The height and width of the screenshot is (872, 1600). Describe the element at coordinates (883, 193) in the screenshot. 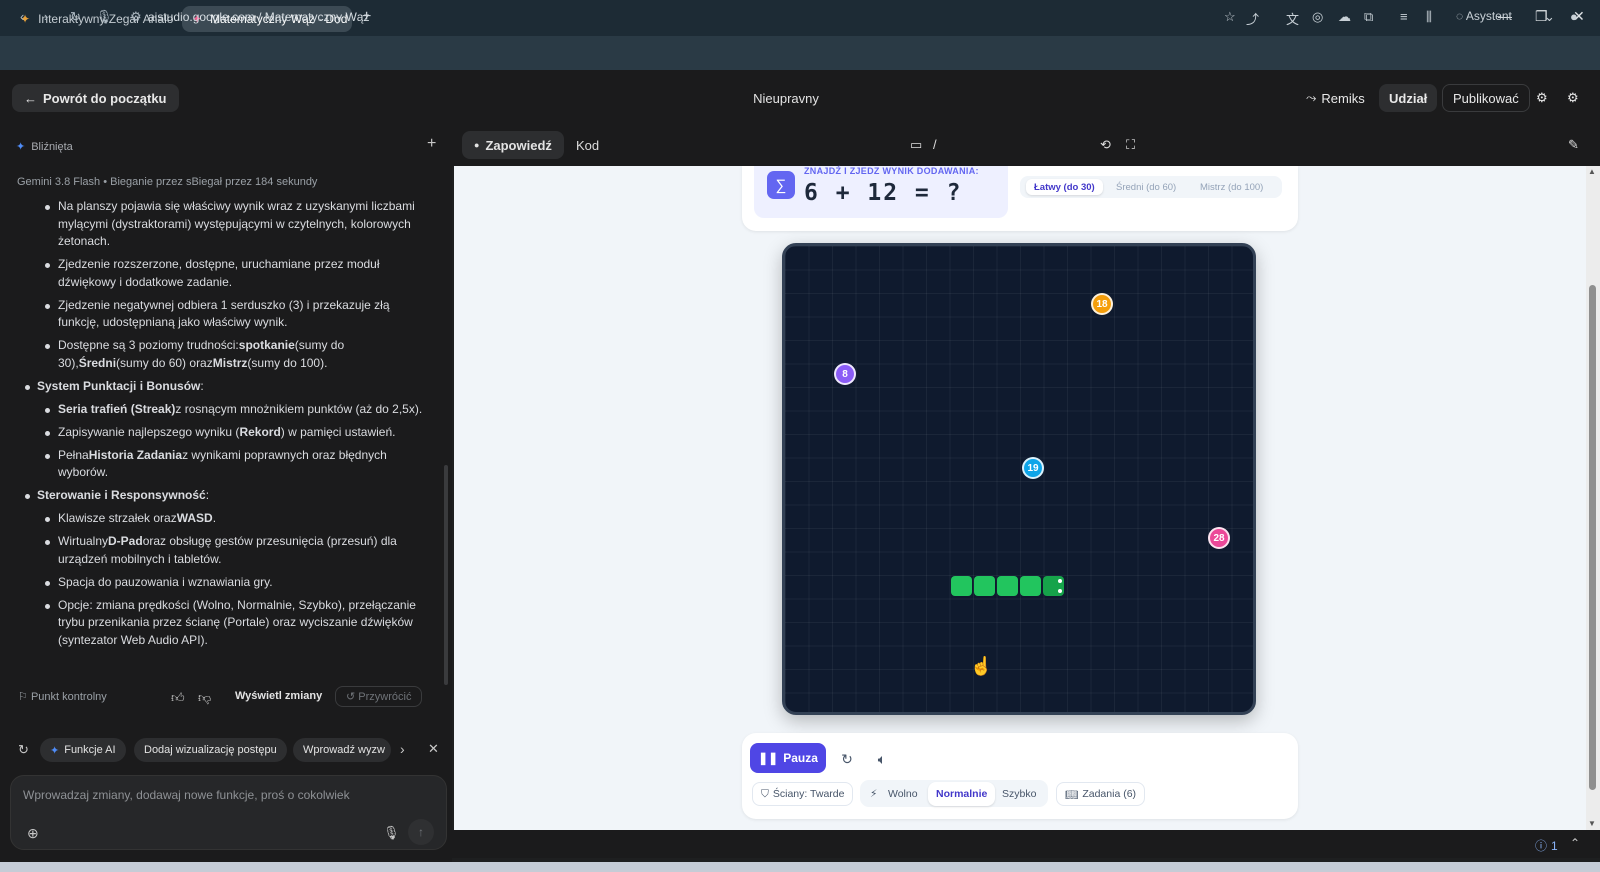

I see `question-expression: 6 + 12 = ?` at that location.